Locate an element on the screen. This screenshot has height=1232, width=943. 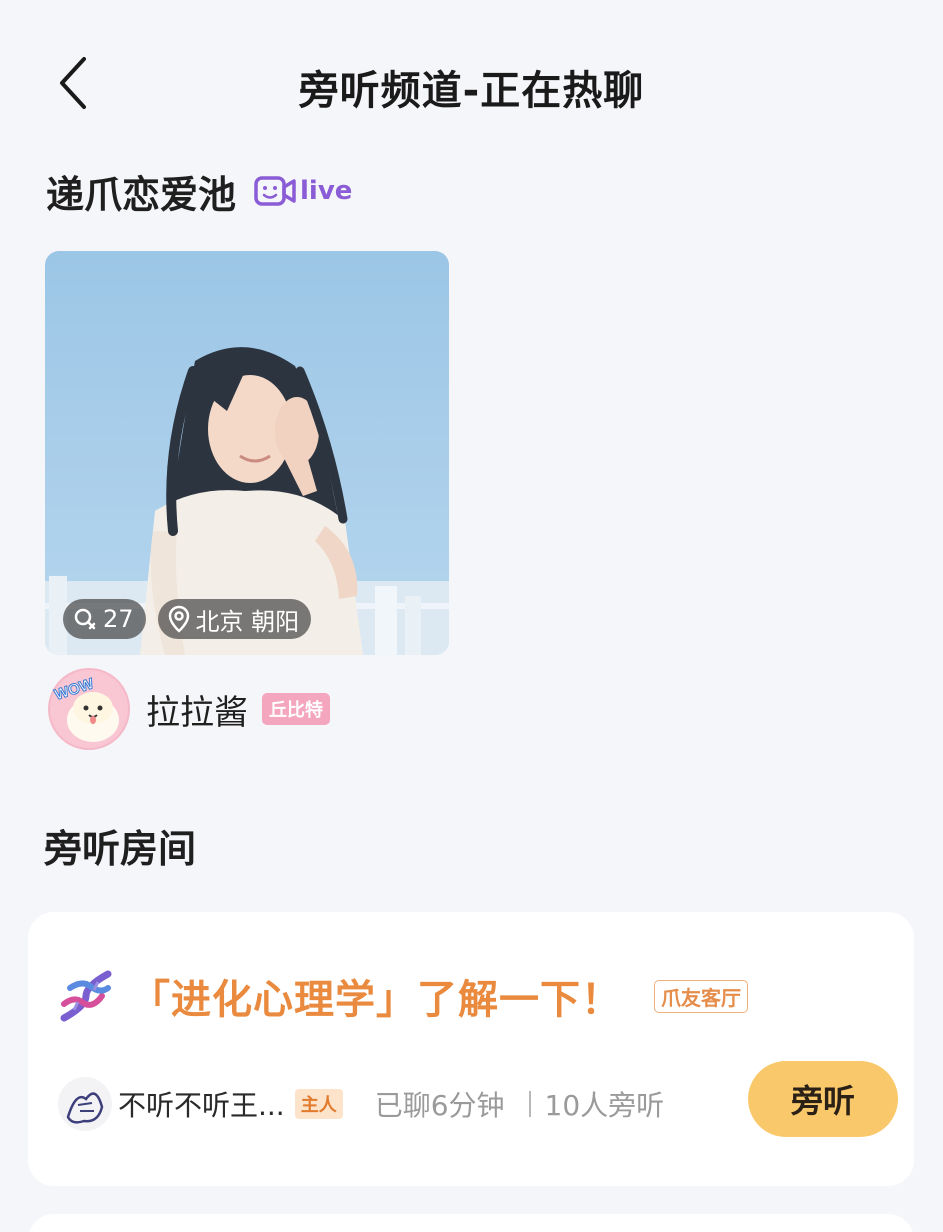
username: 拉拉酱 is located at coordinates (197, 712).